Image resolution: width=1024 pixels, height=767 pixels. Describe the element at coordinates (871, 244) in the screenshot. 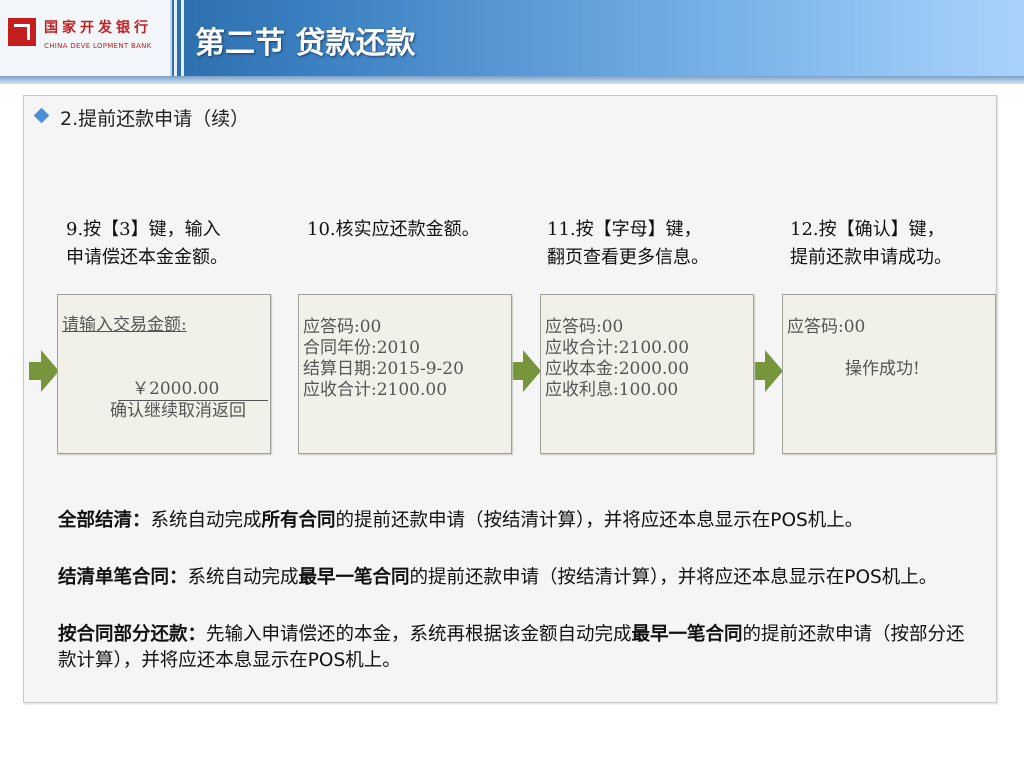

I see `step-12-caption: 12.按【确认】键， 提前还款申请成功。` at that location.